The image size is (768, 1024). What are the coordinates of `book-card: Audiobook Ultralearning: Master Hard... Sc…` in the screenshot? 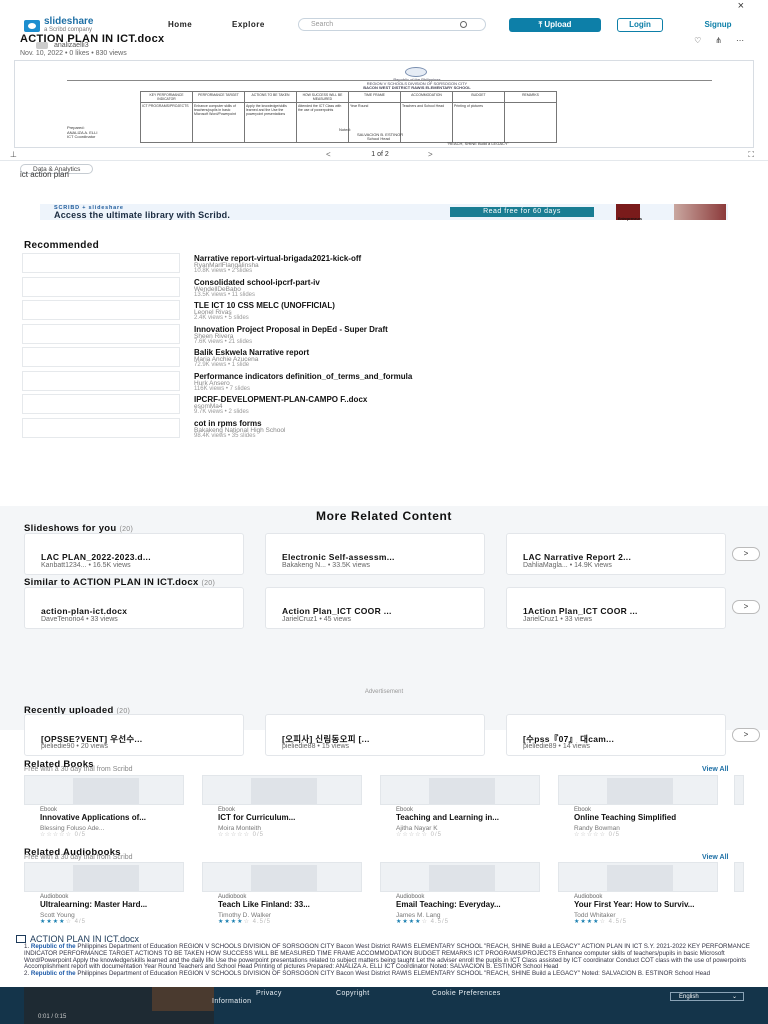 It's located at (104, 893).